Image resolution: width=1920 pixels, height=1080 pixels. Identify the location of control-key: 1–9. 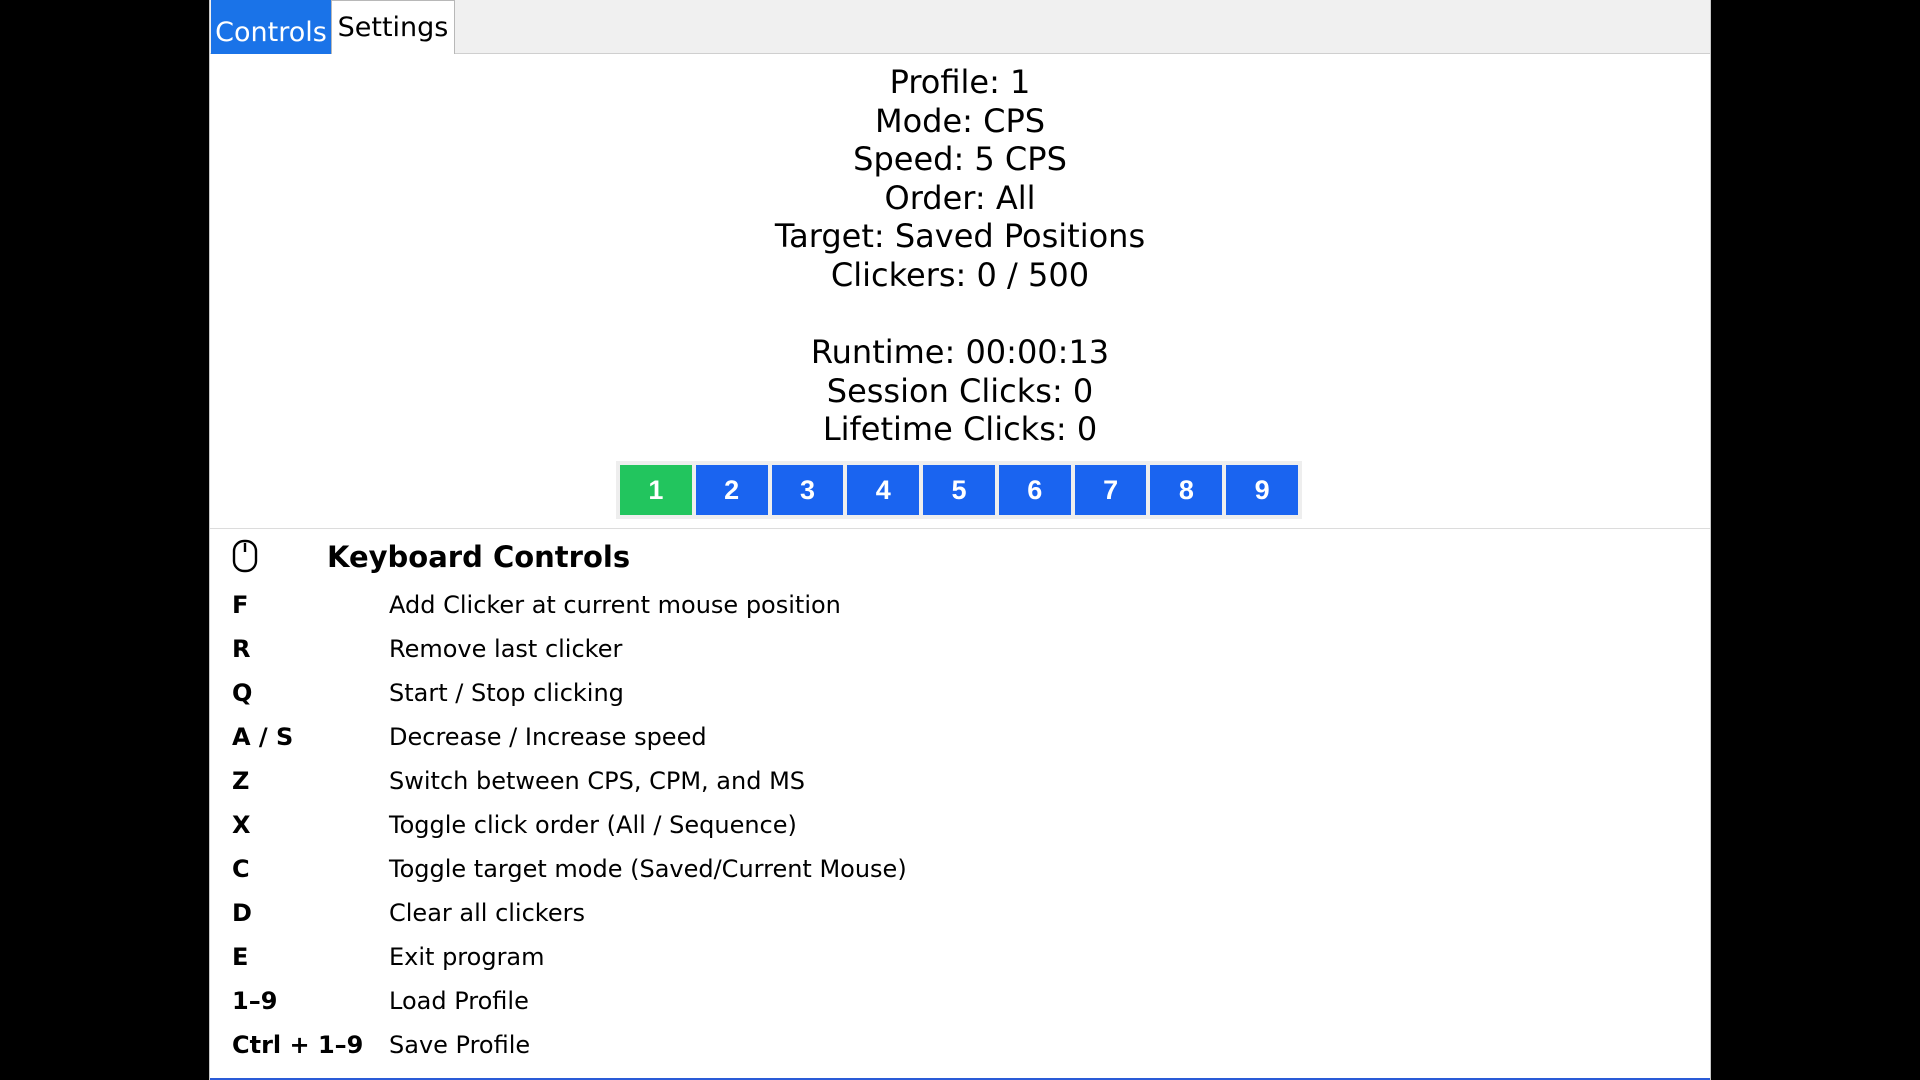
(255, 1001).